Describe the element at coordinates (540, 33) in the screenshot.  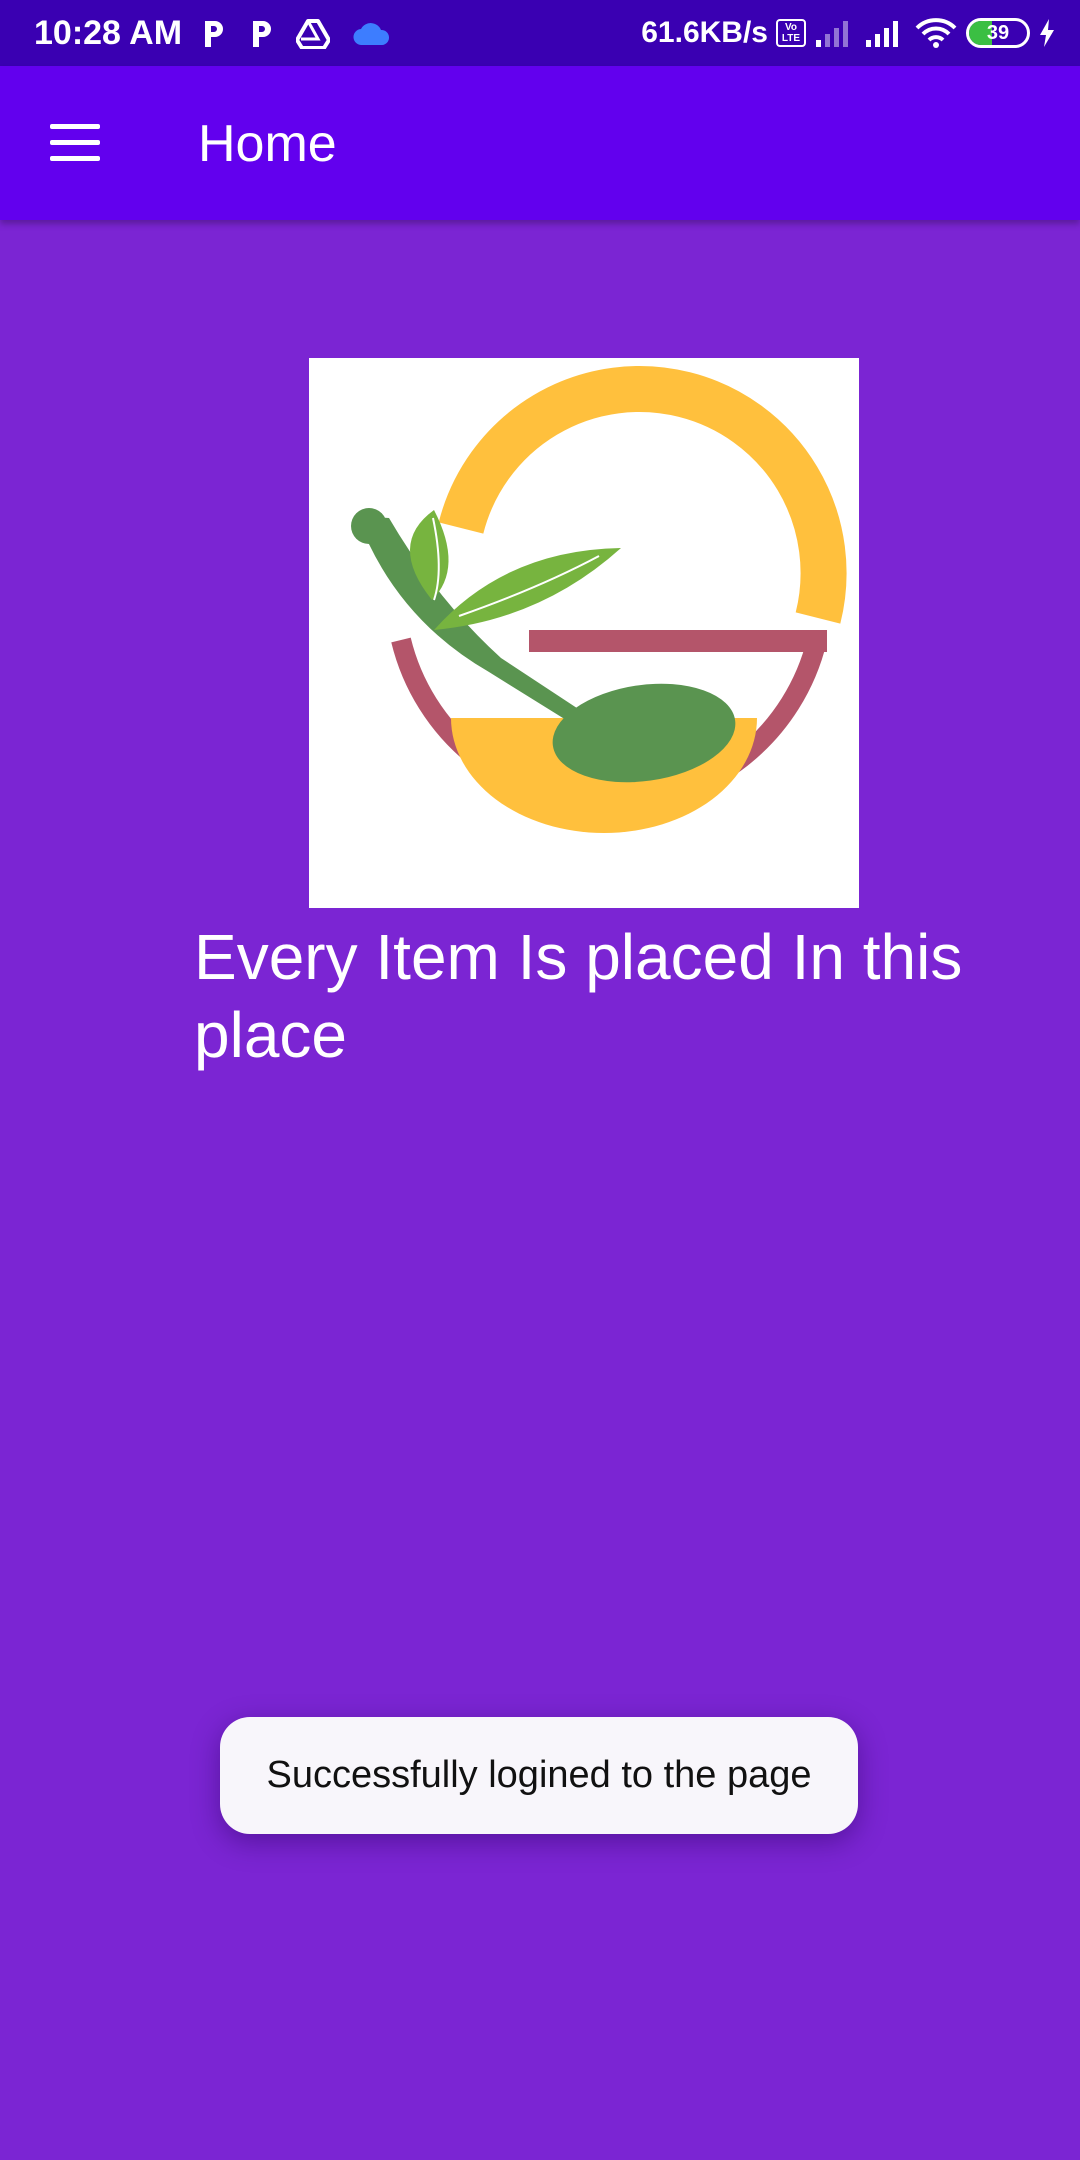
I see `status-bar: 10:28 AM 61.6KB/s Vo LTE 39` at that location.